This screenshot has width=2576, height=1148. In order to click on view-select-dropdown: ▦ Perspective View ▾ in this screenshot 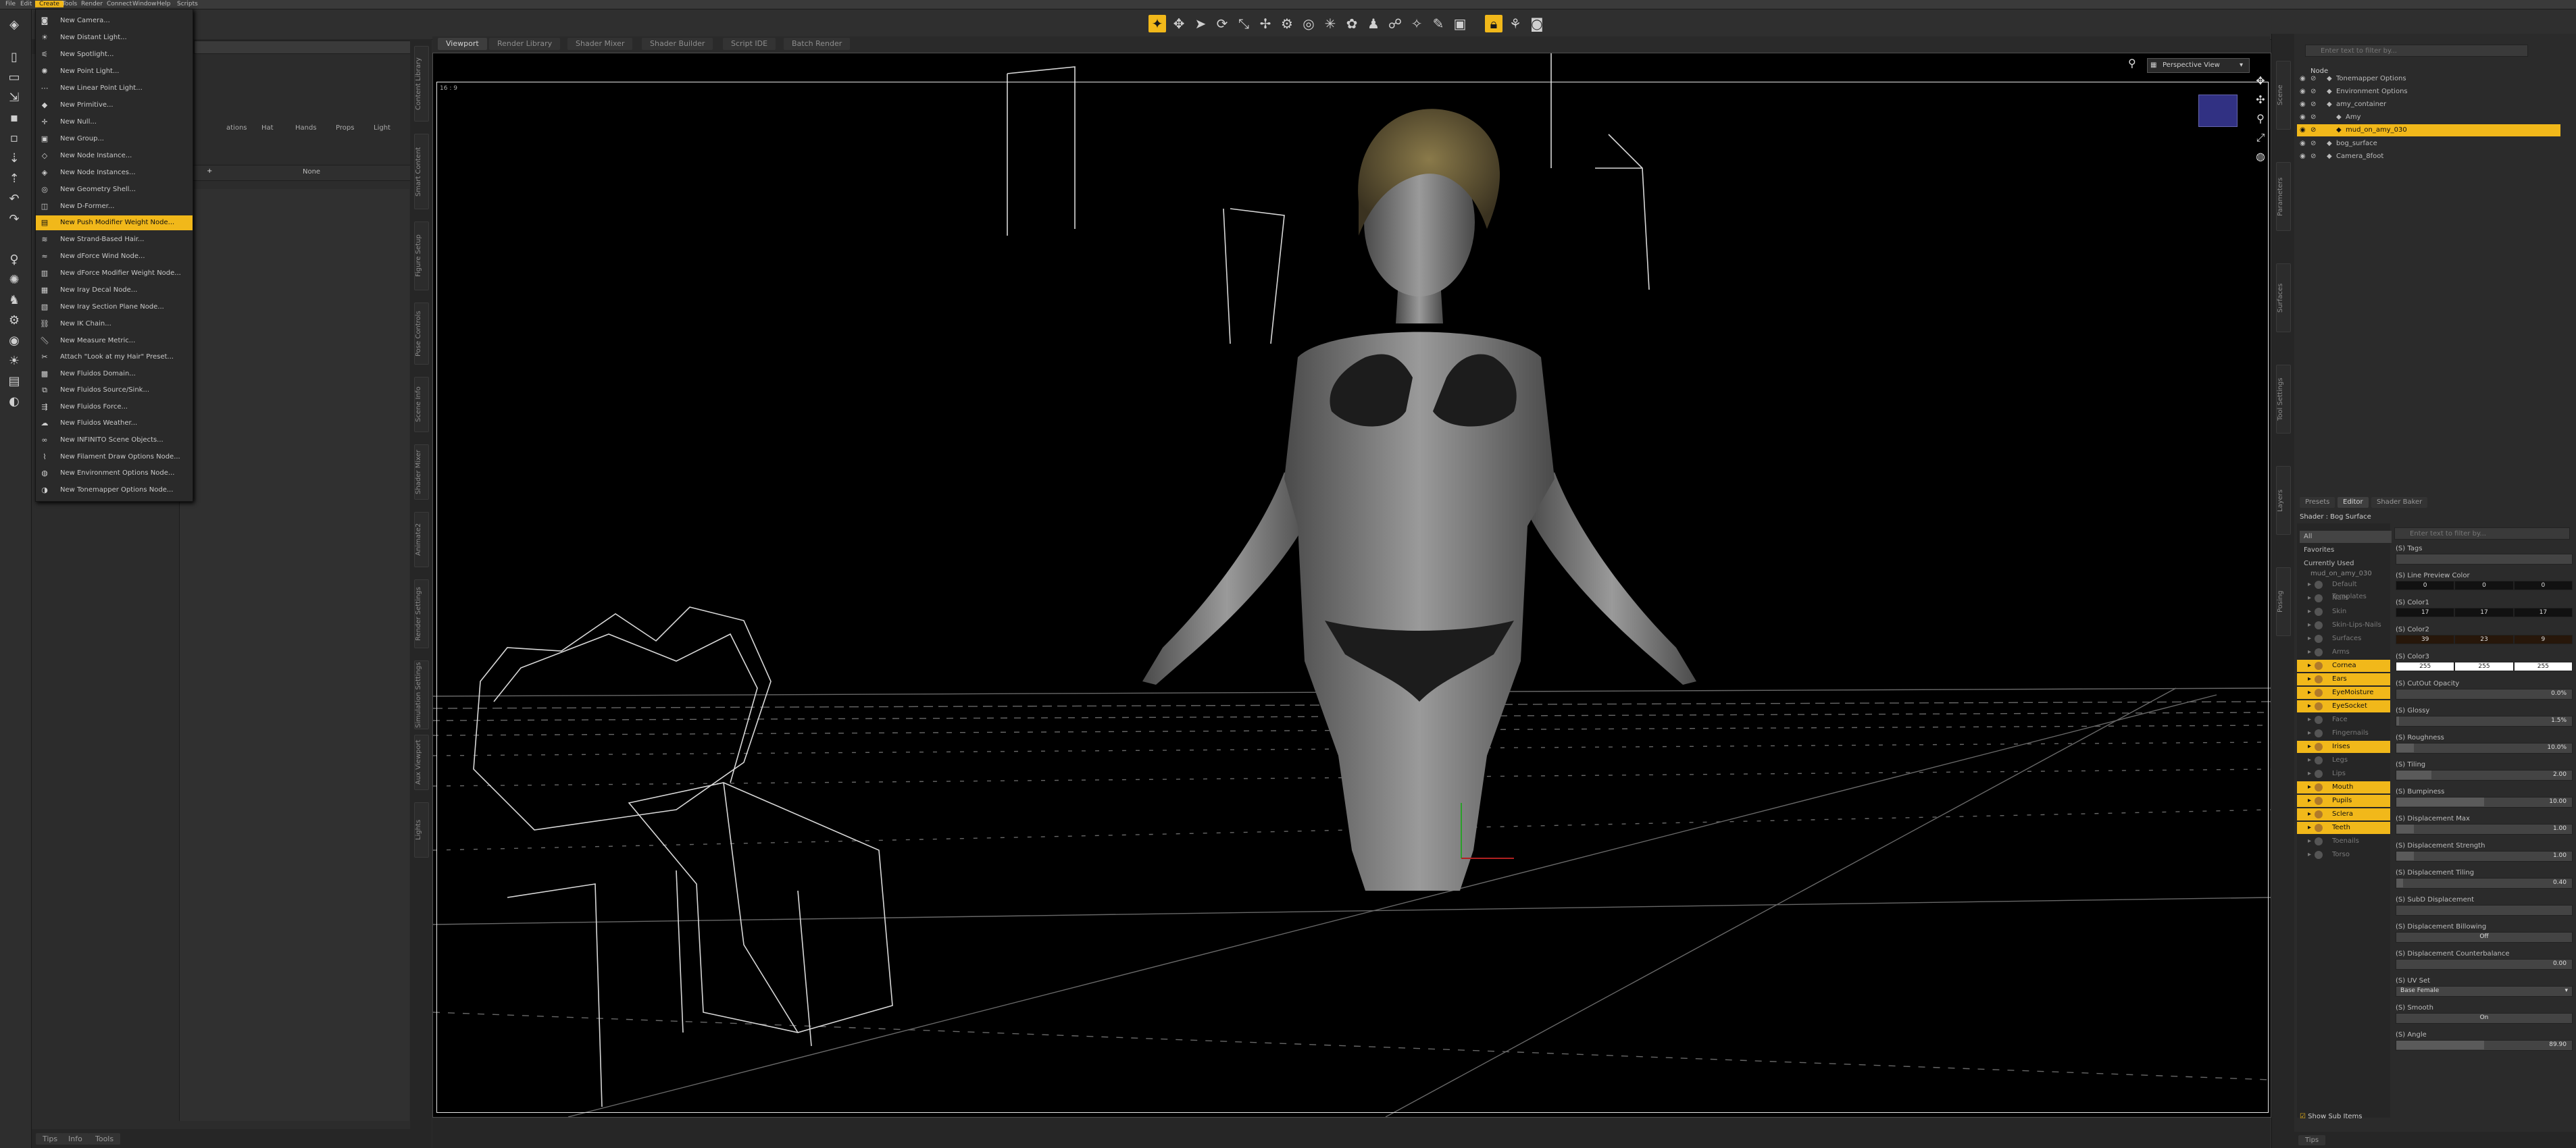, I will do `click(2198, 65)`.